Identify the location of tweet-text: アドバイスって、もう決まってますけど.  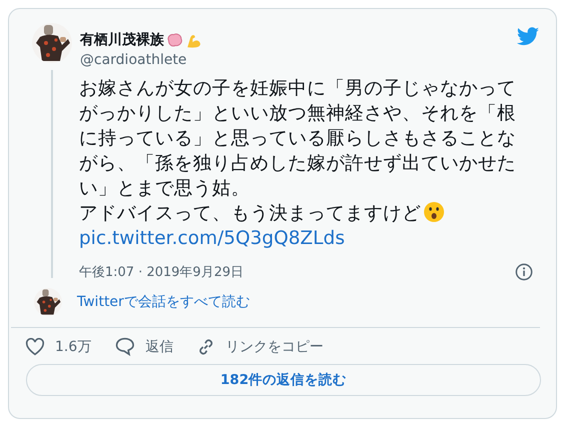
(250, 213).